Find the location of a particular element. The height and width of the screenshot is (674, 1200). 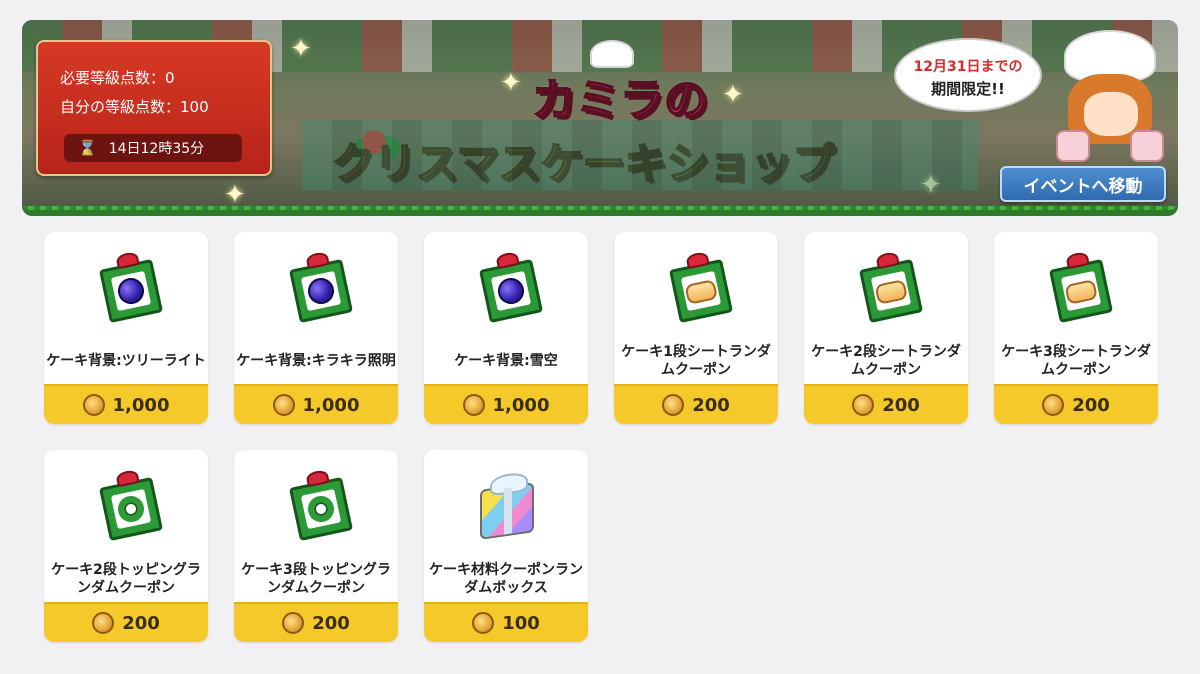

go-to-event-button: イベントへ移動 is located at coordinates (1083, 184).